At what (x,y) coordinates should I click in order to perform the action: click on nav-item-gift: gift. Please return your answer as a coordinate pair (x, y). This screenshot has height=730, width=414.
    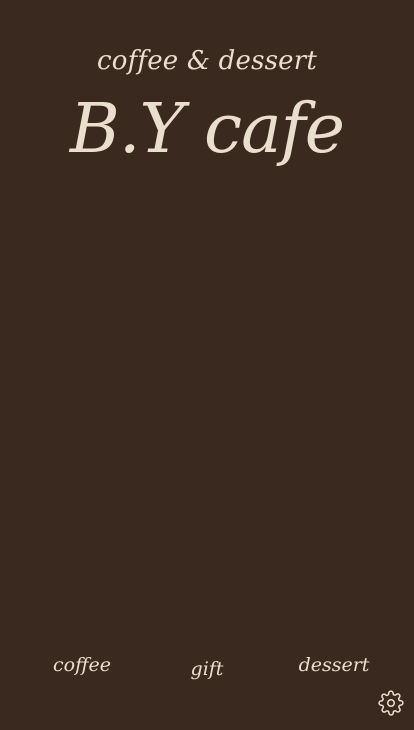
    Looking at the image, I should click on (207, 669).